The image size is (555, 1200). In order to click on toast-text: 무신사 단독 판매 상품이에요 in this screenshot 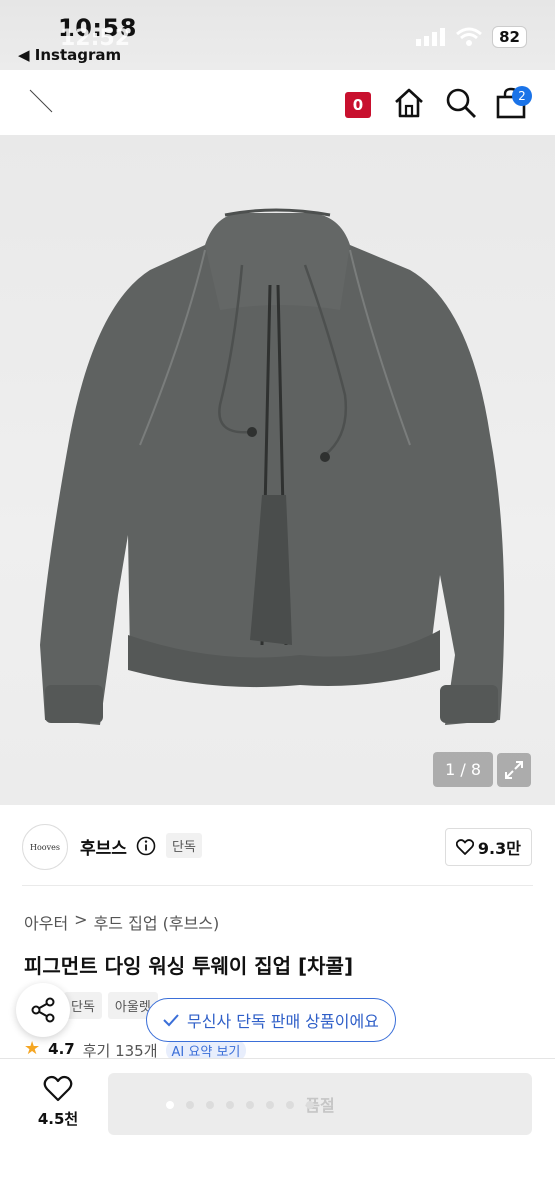, I will do `click(283, 1021)`.